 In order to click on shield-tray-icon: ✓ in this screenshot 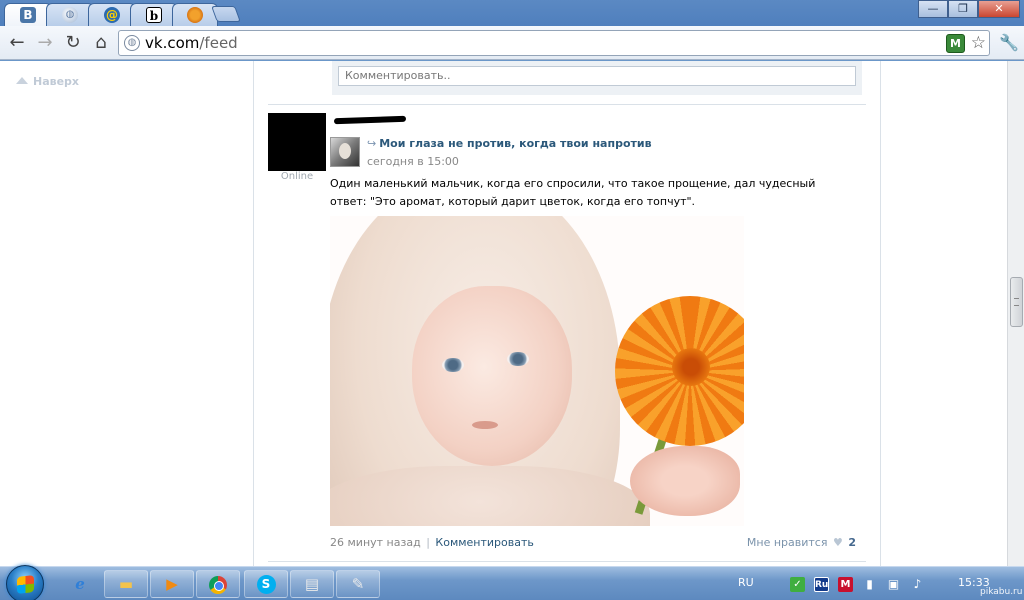, I will do `click(797, 584)`.